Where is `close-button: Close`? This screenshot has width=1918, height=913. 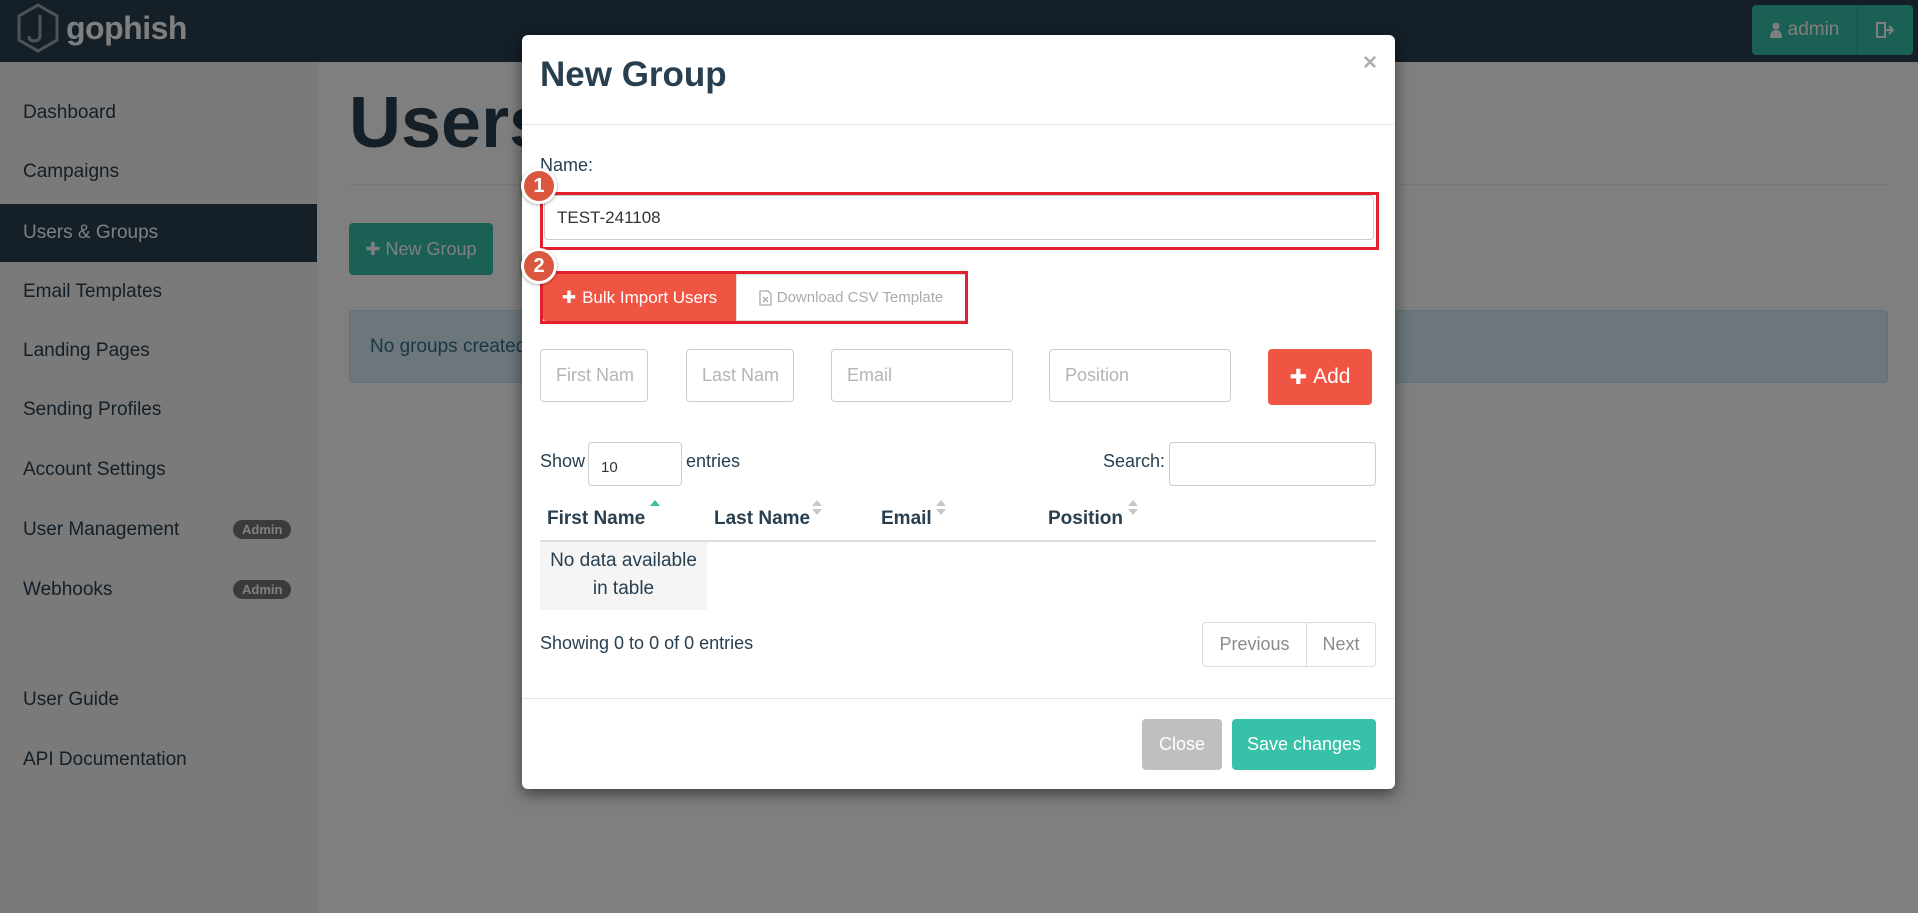 close-button: Close is located at coordinates (1182, 744).